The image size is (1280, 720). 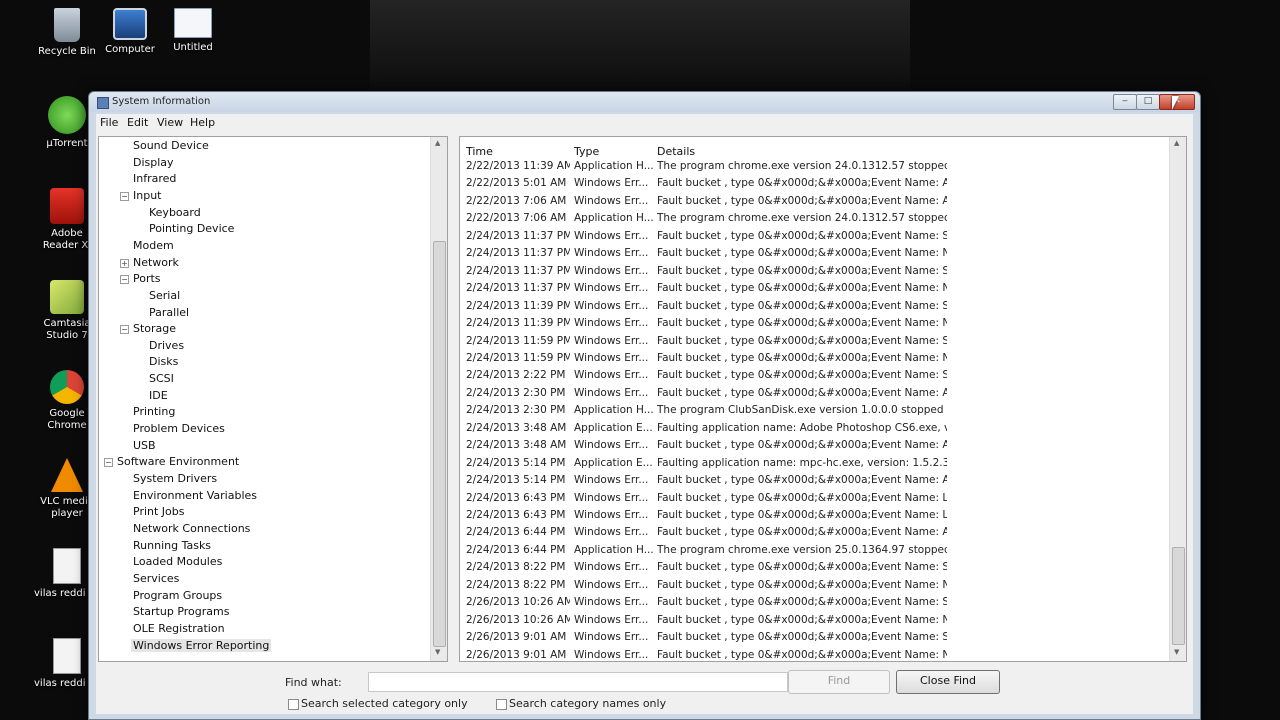 What do you see at coordinates (201, 645) in the screenshot?
I see `tree-item-label: Windows Error Reporting` at bounding box center [201, 645].